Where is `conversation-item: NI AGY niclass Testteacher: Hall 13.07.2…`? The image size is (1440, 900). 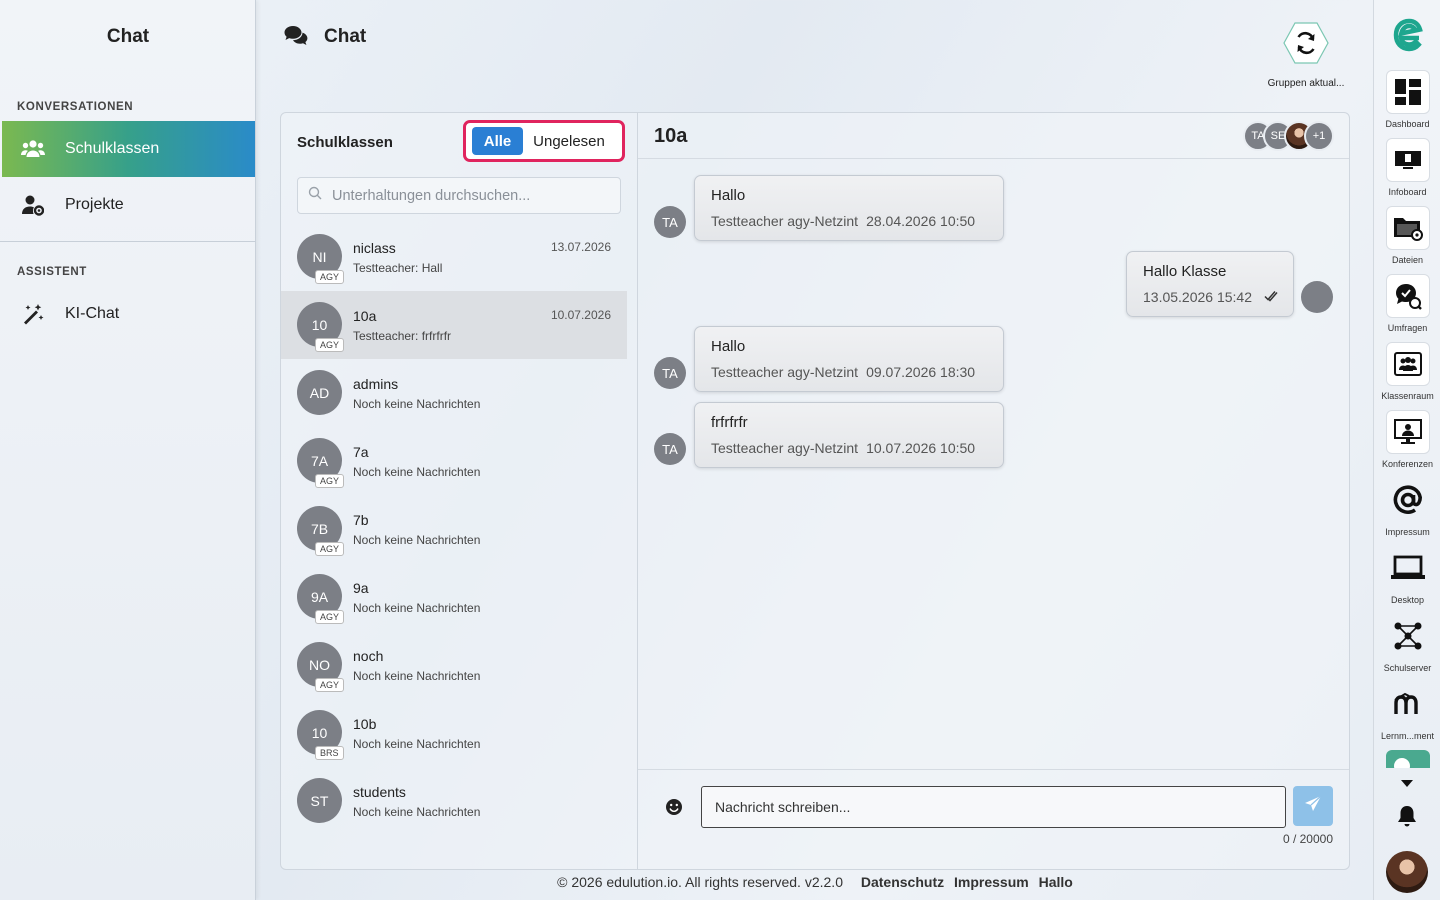 conversation-item: NI AGY niclass Testteacher: Hall 13.07.2… is located at coordinates (454, 257).